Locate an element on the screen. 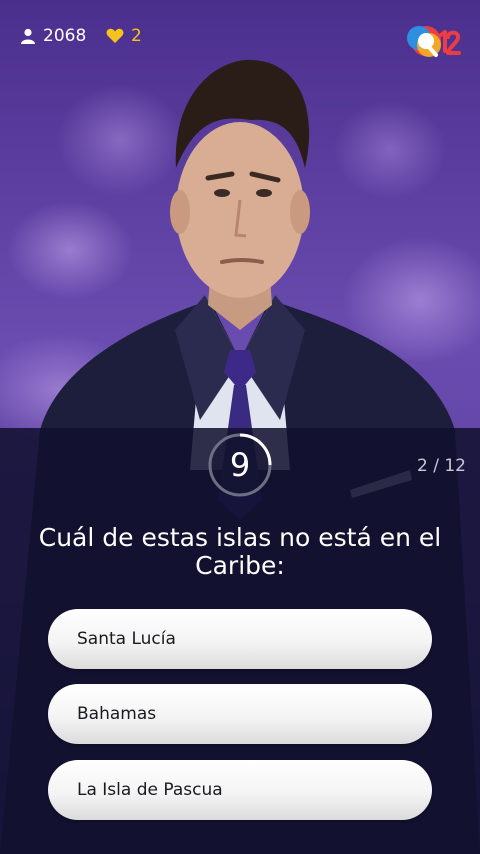  q12-logo-icon is located at coordinates (433, 42).